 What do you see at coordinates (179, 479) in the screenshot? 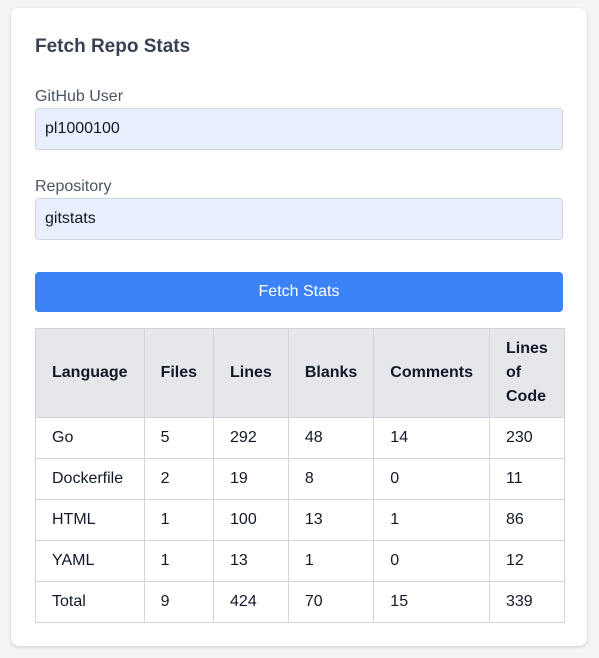
I see `cell-files: 2` at bounding box center [179, 479].